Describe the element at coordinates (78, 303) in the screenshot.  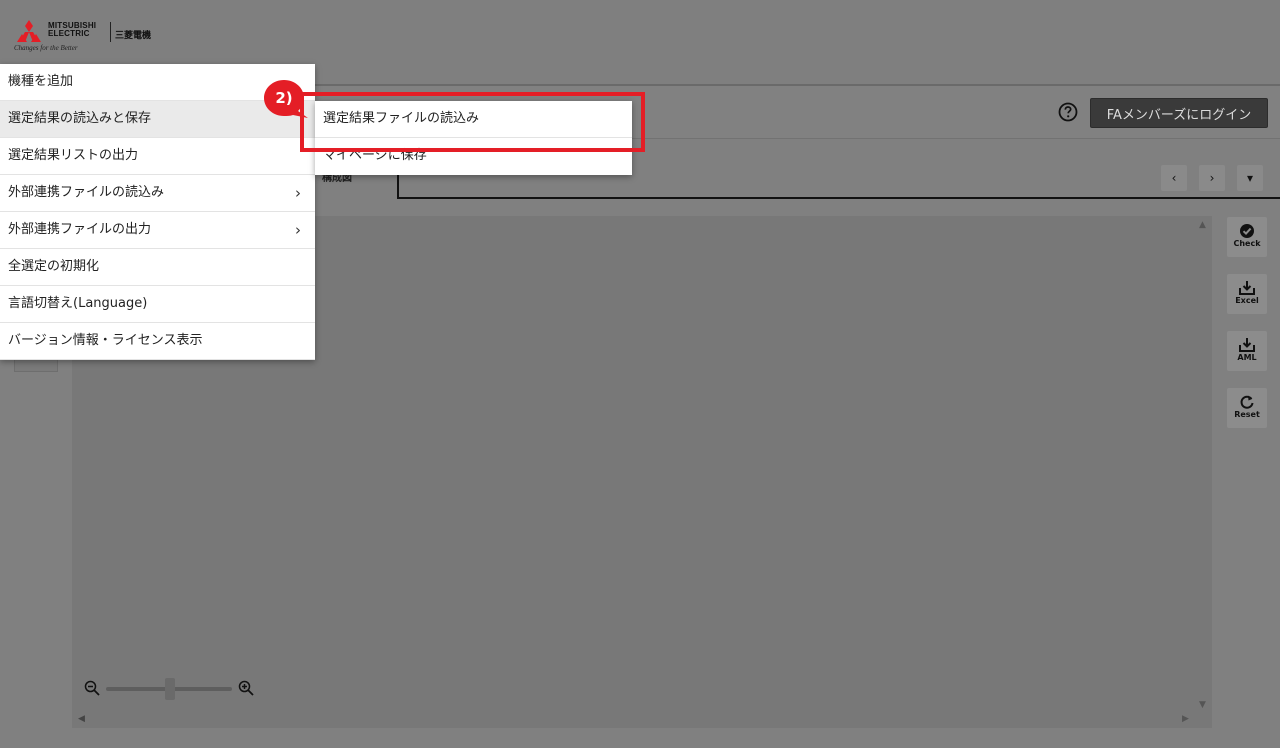
I see `menu-item-label: 言語切替え(Language)` at that location.